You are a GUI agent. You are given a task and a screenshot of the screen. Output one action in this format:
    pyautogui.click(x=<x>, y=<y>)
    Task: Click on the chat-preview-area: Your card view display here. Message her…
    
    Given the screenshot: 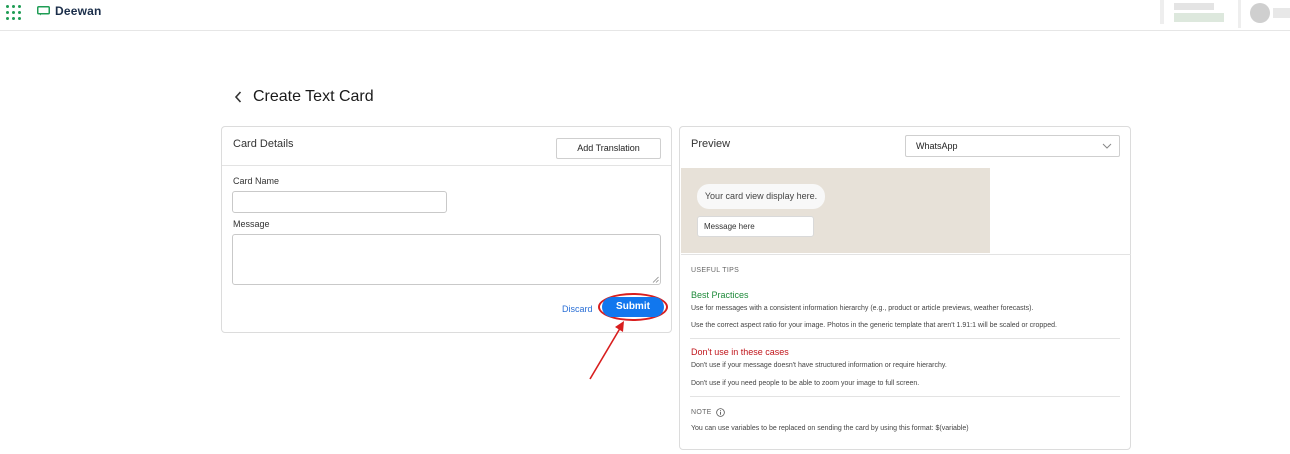 What is the action you would take?
    pyautogui.click(x=835, y=210)
    